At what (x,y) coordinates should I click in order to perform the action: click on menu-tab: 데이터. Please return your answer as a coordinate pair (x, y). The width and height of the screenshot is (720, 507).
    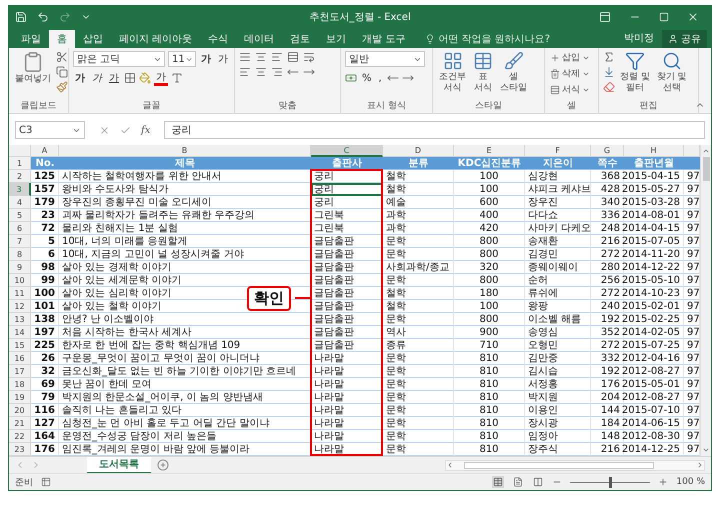
    Looking at the image, I should click on (259, 39).